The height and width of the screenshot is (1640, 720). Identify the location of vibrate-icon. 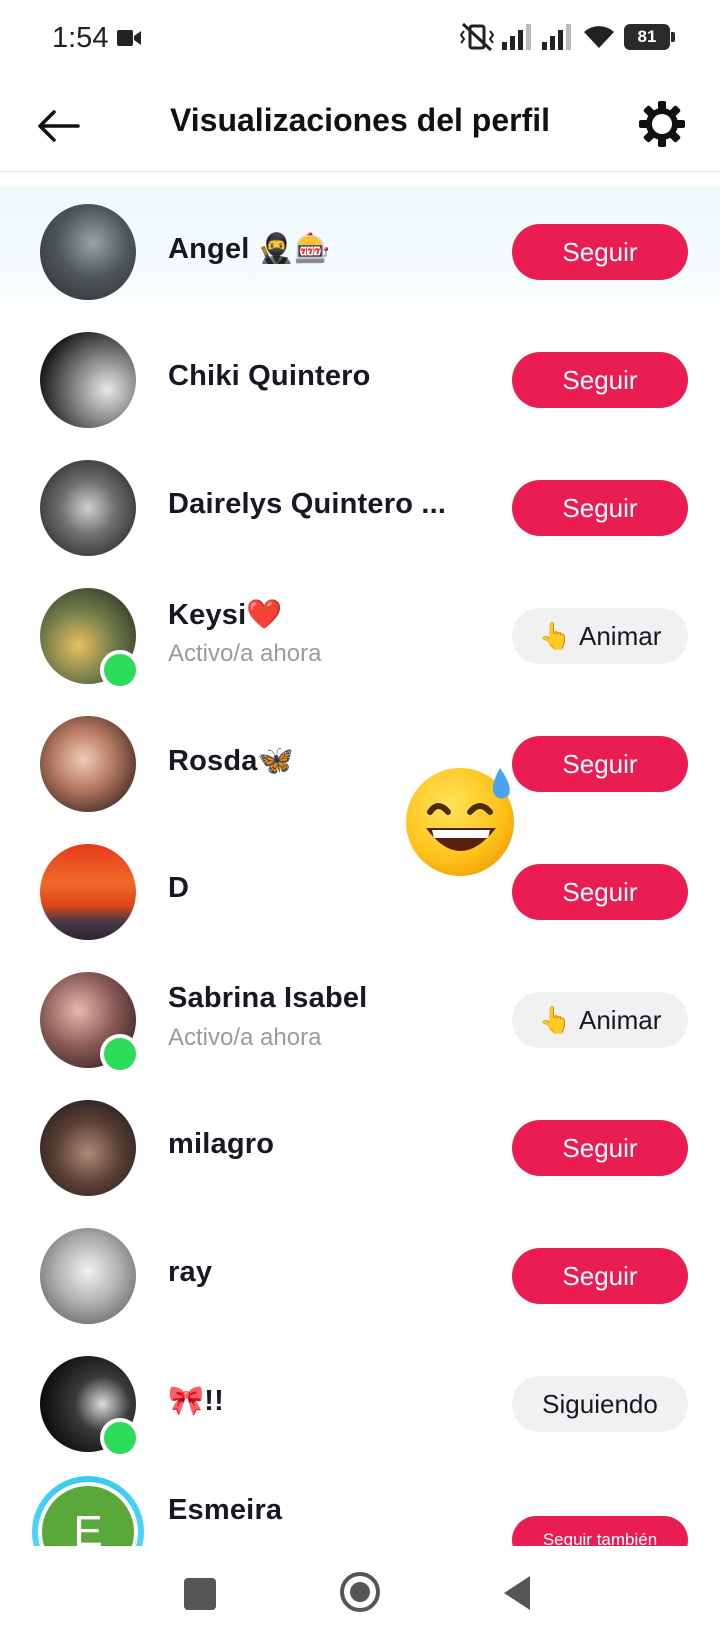
(477, 37).